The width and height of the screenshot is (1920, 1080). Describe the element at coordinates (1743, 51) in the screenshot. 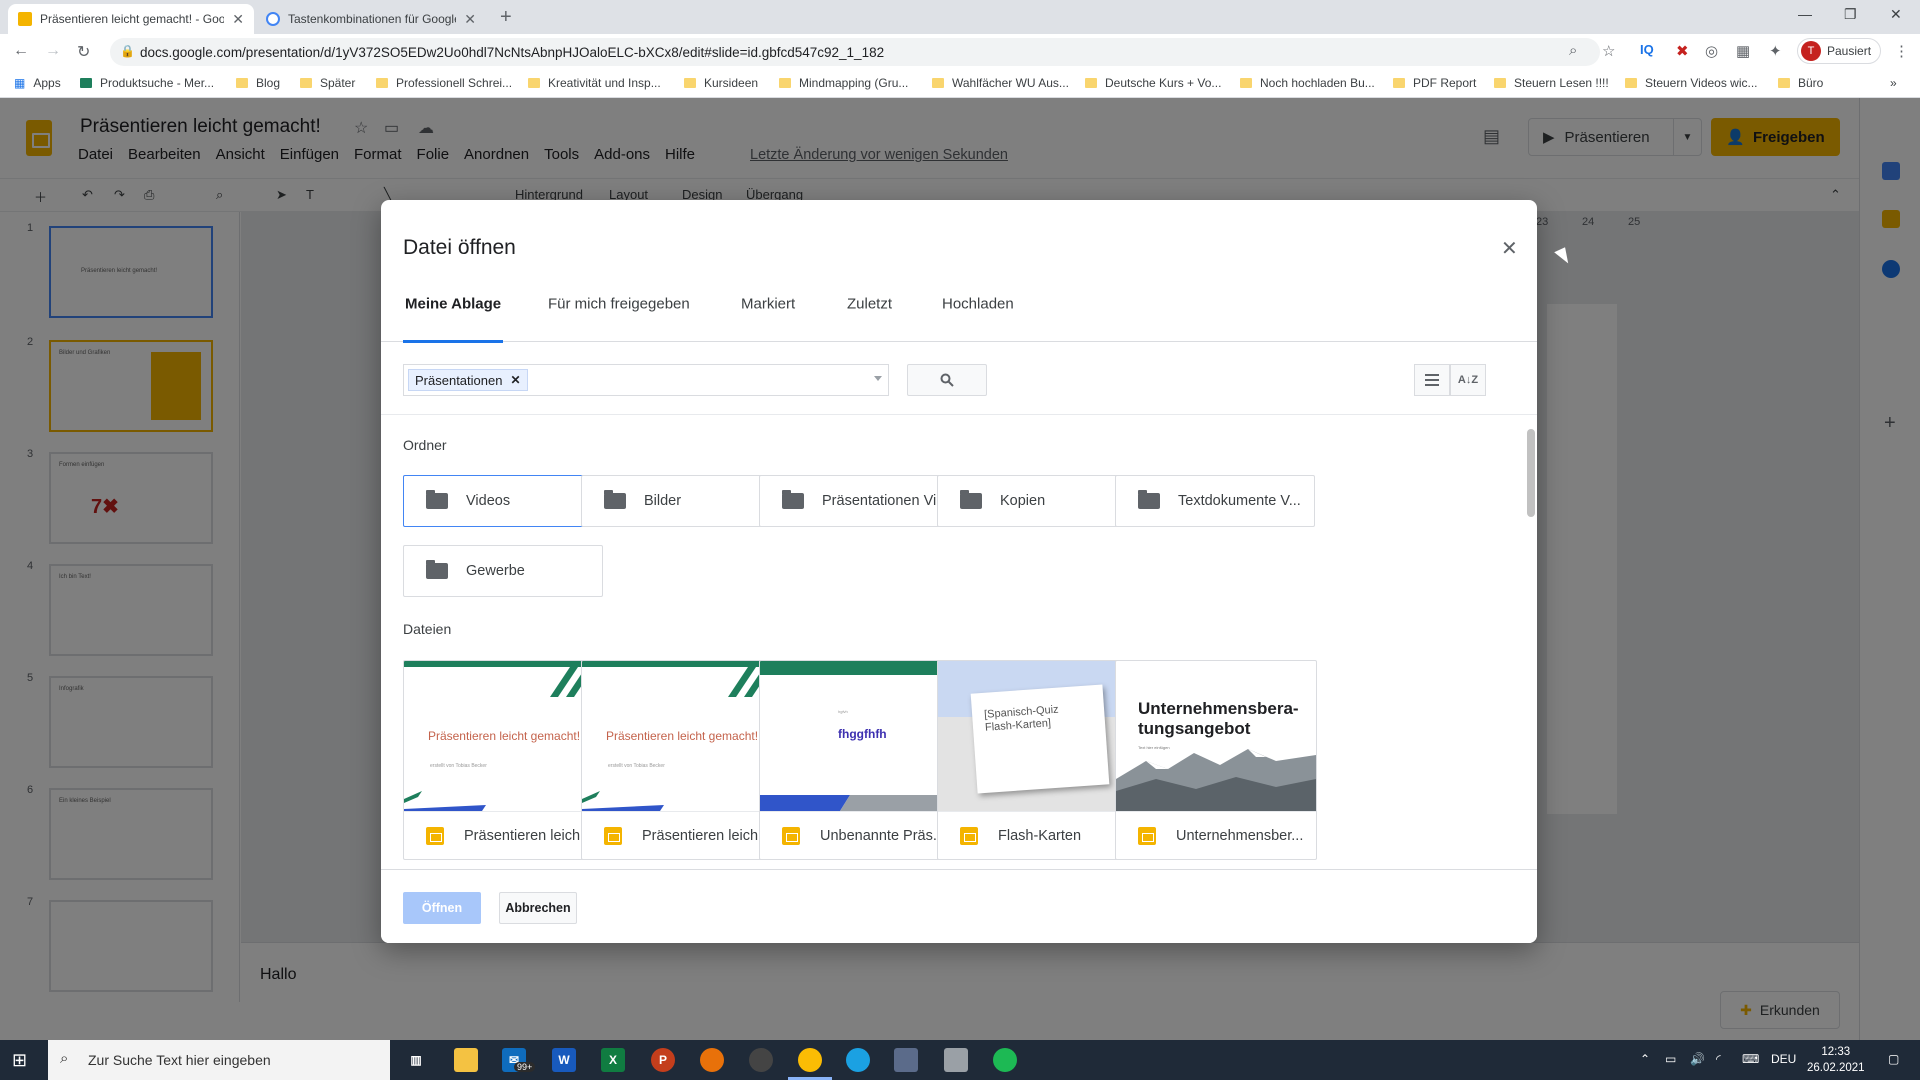

I see `extension-grid-icon: ▦` at that location.